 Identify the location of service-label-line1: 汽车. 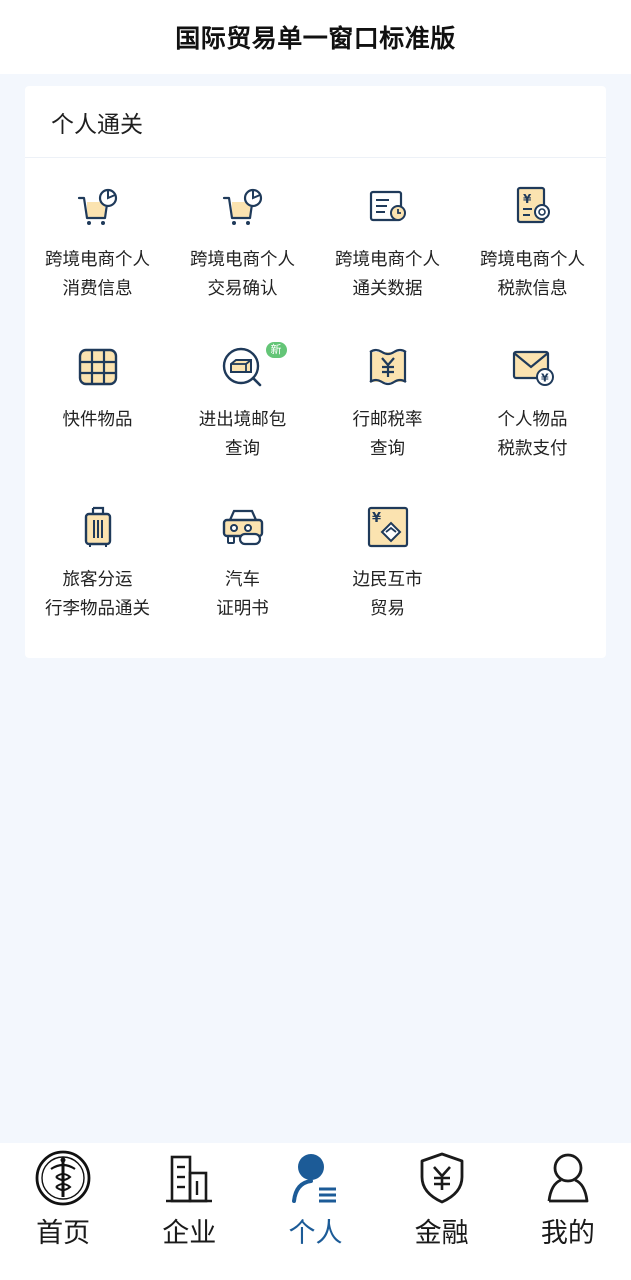
(242, 580).